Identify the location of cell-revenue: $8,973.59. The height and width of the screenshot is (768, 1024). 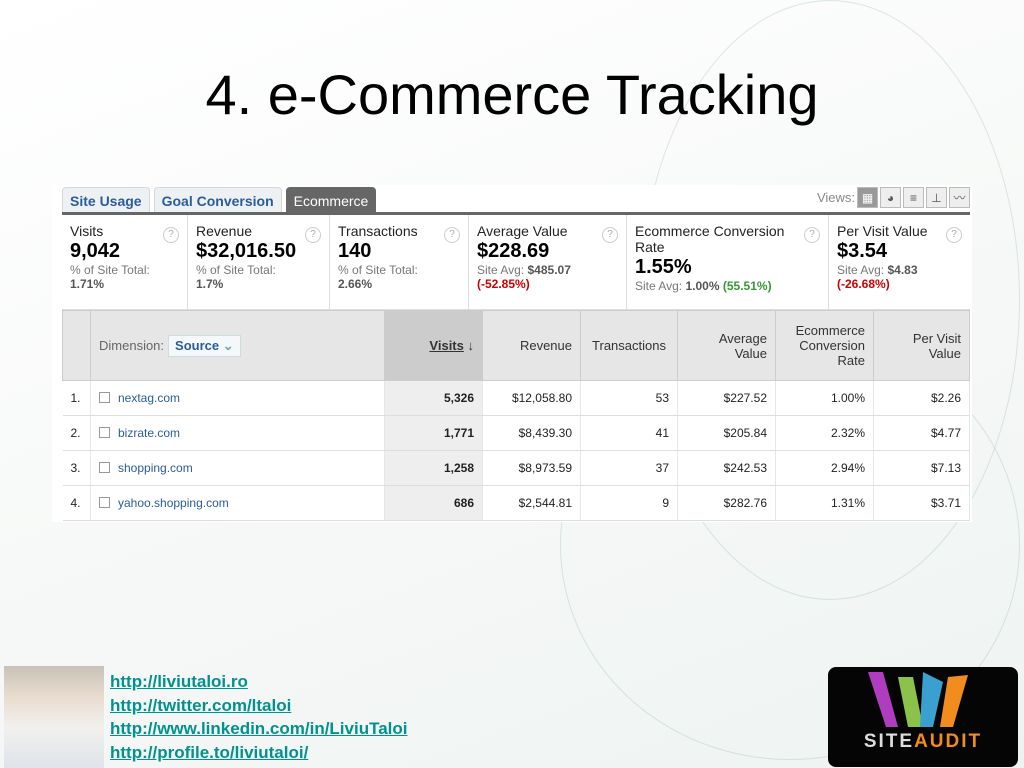
(531, 468).